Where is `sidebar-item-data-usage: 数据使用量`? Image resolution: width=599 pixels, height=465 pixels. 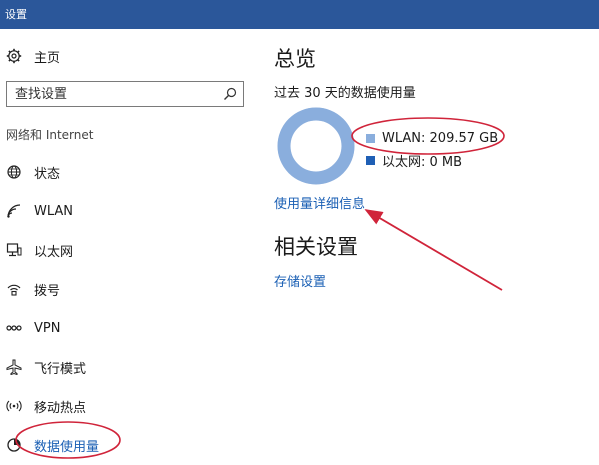 sidebar-item-data-usage: 数据使用量 is located at coordinates (126, 445).